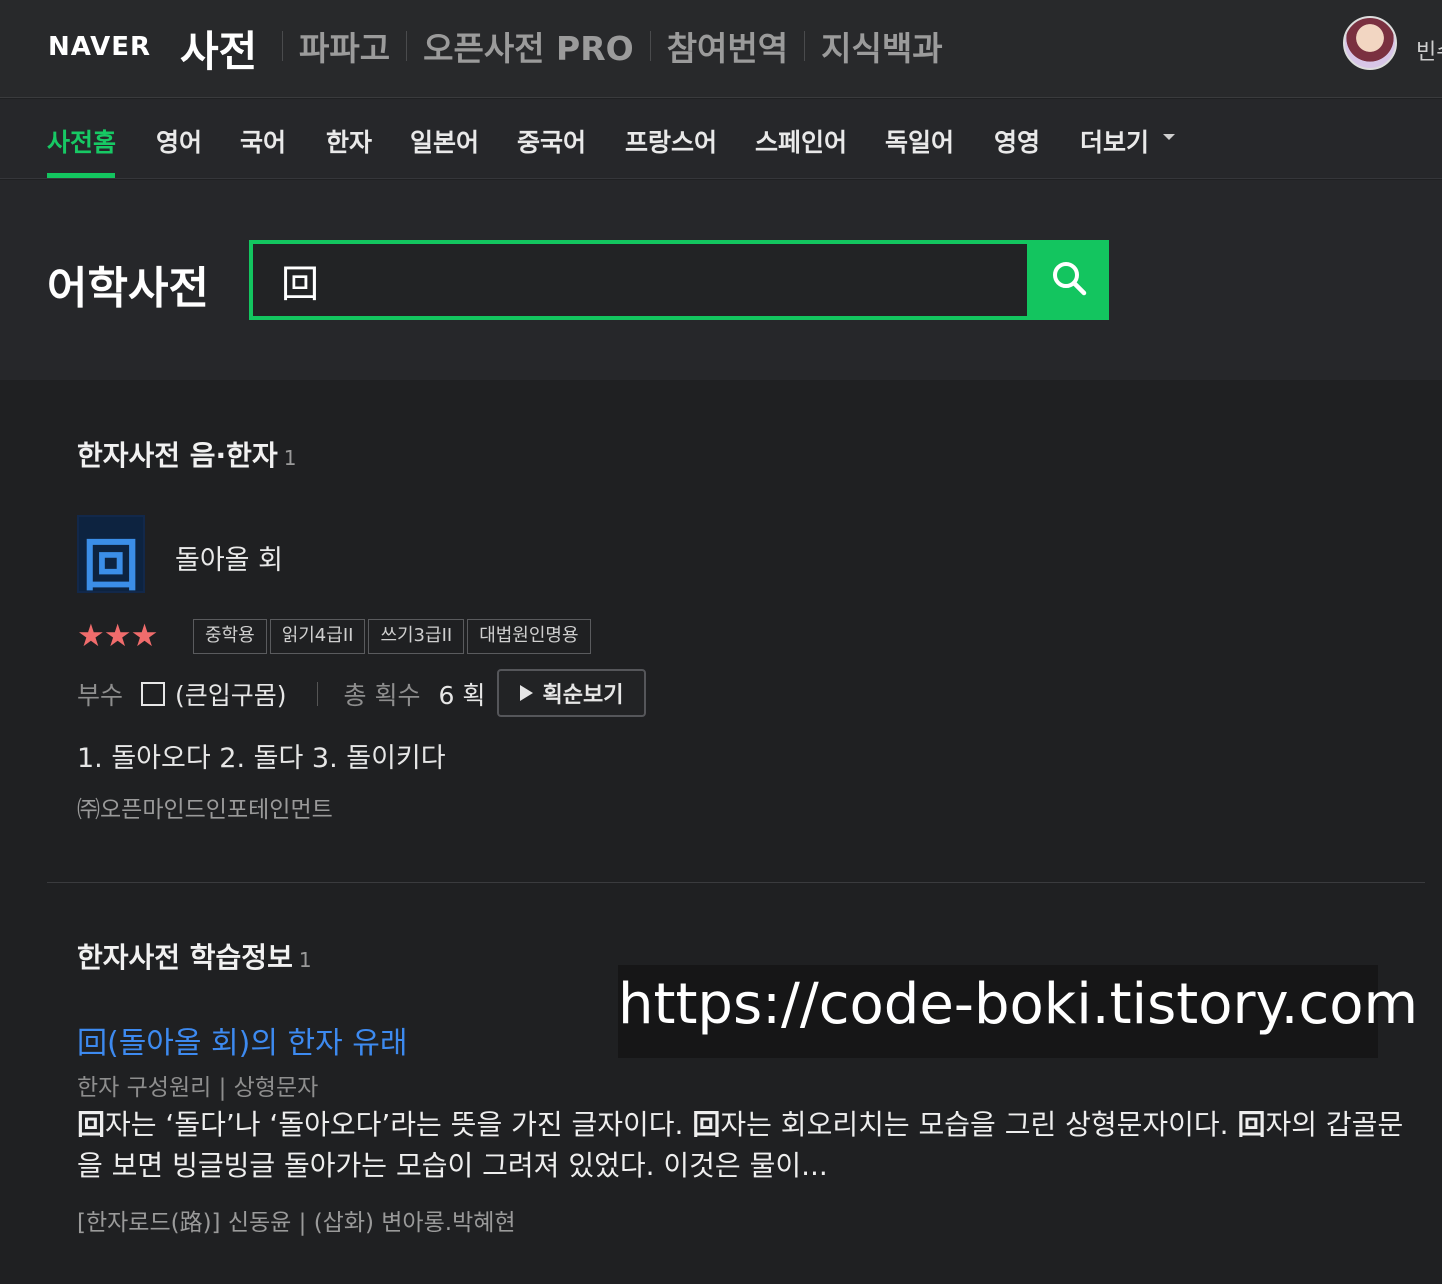 Image resolution: width=1442 pixels, height=1284 pixels. I want to click on tab-chinese: 중국어, so click(551, 141).